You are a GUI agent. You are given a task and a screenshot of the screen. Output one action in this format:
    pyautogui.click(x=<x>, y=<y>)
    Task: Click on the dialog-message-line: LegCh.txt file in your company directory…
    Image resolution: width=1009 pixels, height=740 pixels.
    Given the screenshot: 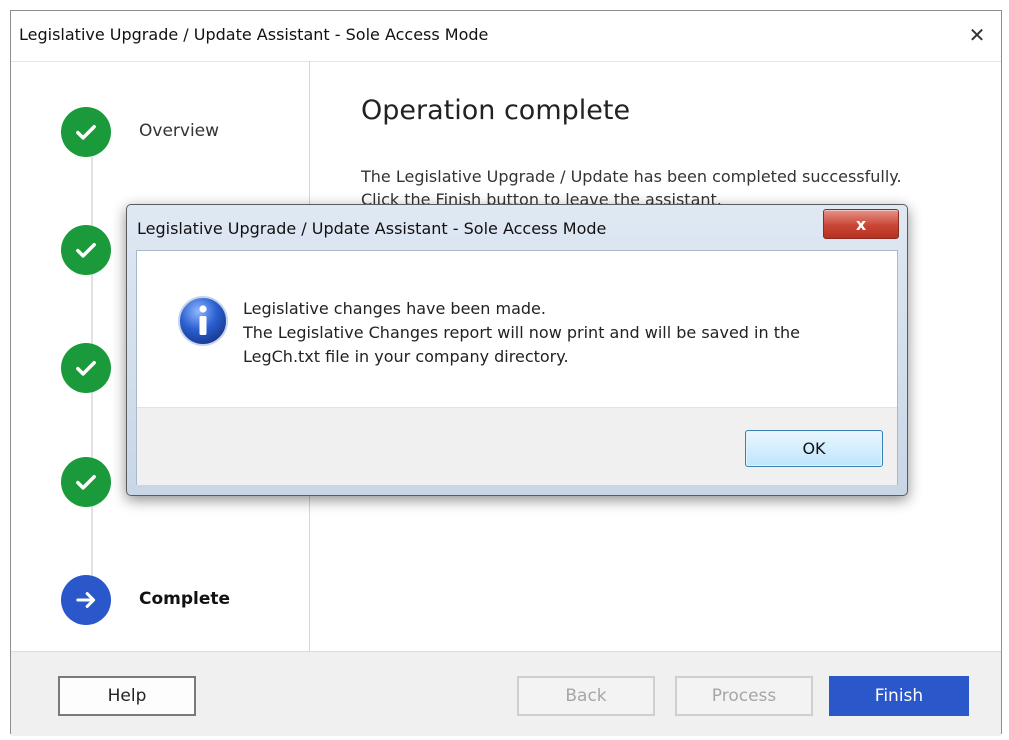 What is the action you would take?
    pyautogui.click(x=406, y=356)
    